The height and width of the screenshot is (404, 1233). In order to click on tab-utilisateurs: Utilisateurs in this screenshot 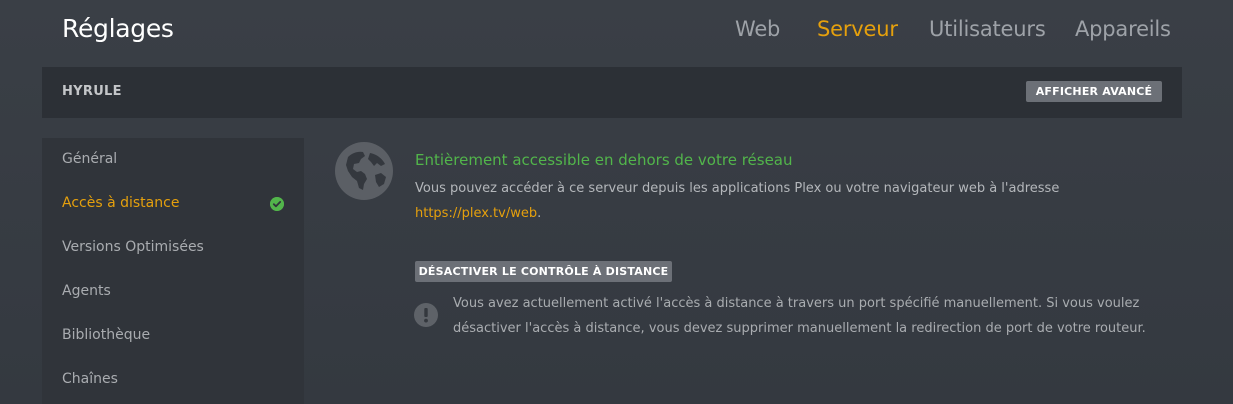, I will do `click(987, 29)`.